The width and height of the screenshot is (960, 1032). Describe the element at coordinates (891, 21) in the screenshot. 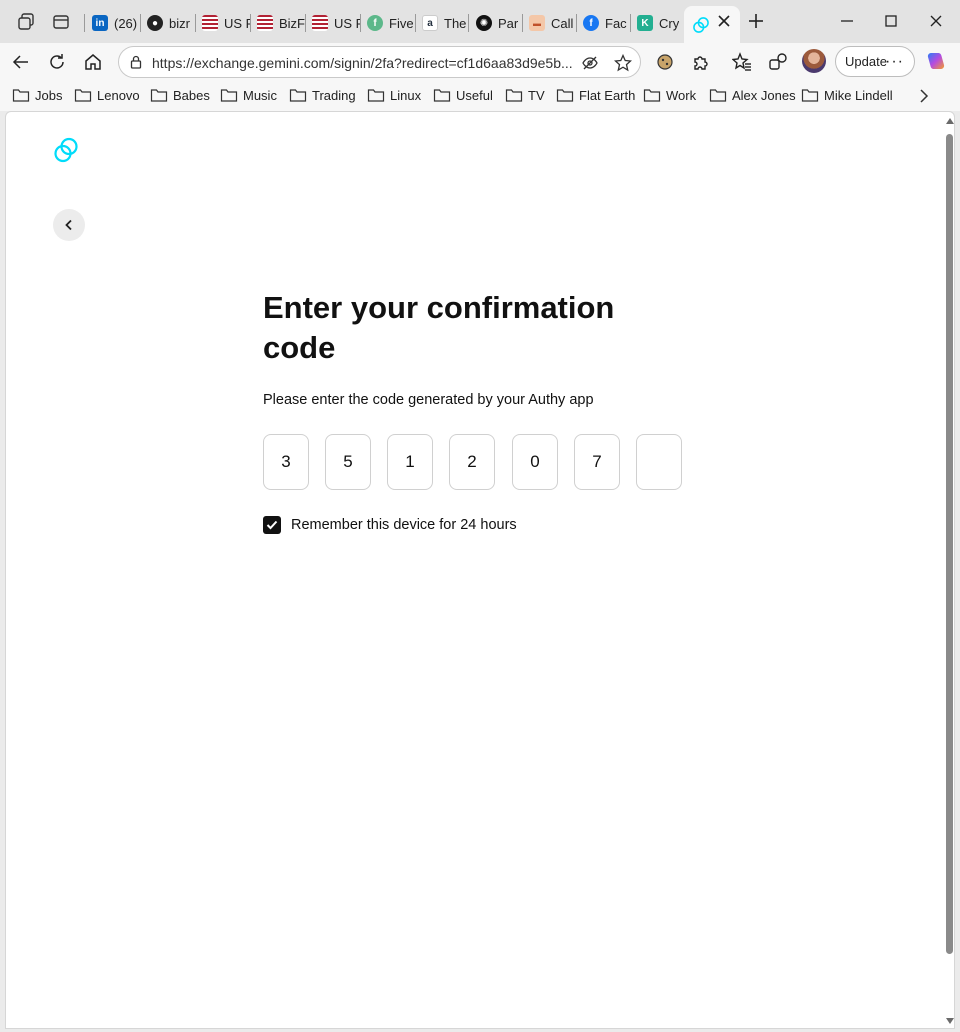

I see `maximize-icon` at that location.